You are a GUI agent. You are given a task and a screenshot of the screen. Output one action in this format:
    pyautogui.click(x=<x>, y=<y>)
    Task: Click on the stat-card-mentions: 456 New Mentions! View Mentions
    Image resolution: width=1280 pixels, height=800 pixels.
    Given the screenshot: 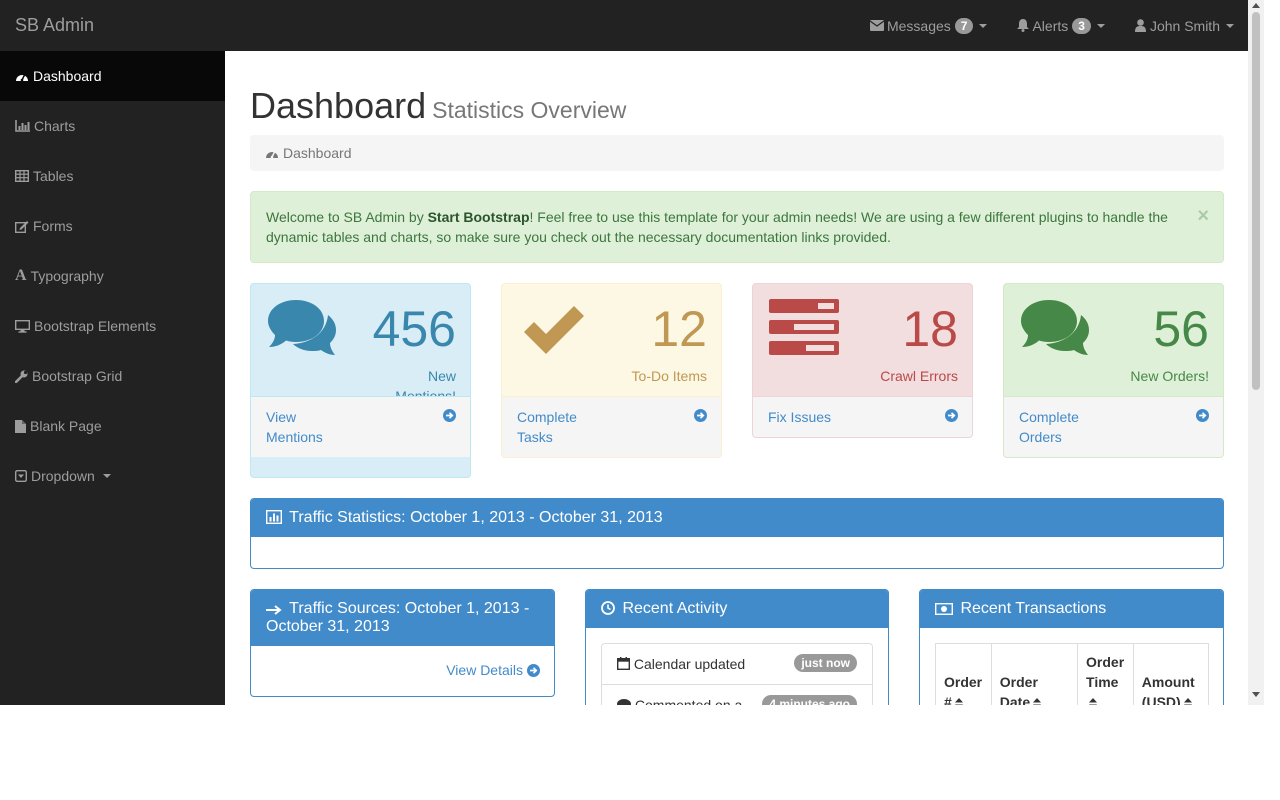 What is the action you would take?
    pyautogui.click(x=360, y=380)
    